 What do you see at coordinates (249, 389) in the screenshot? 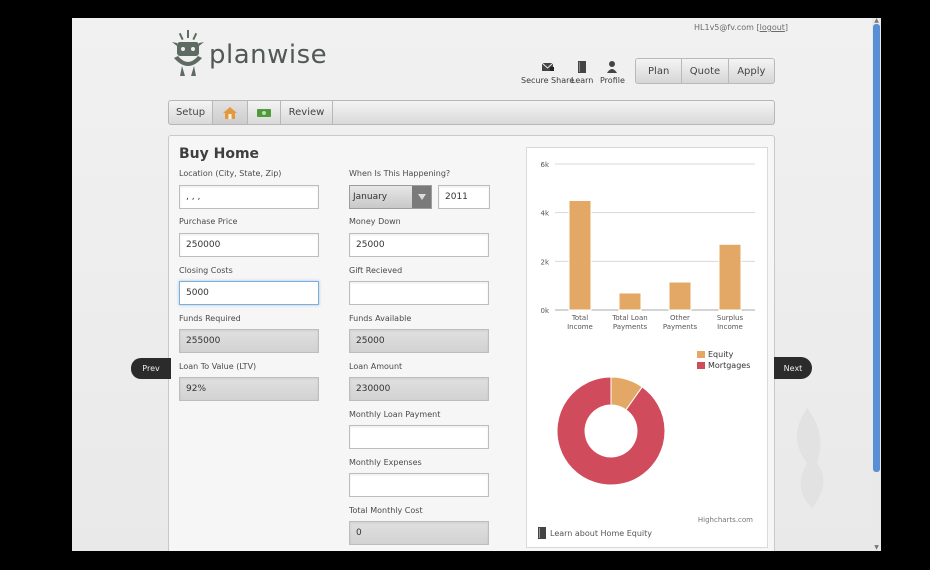
I see `ltv-value: 92%` at bounding box center [249, 389].